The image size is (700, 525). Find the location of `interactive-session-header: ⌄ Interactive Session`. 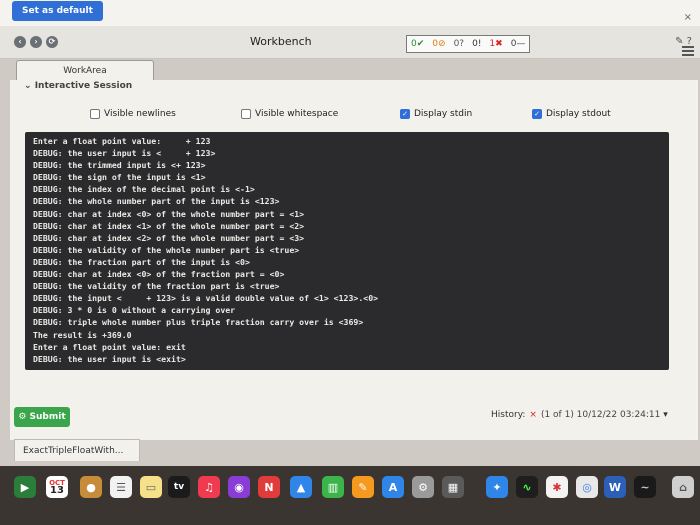

interactive-session-header: ⌄ Interactive Session is located at coordinates (78, 86).